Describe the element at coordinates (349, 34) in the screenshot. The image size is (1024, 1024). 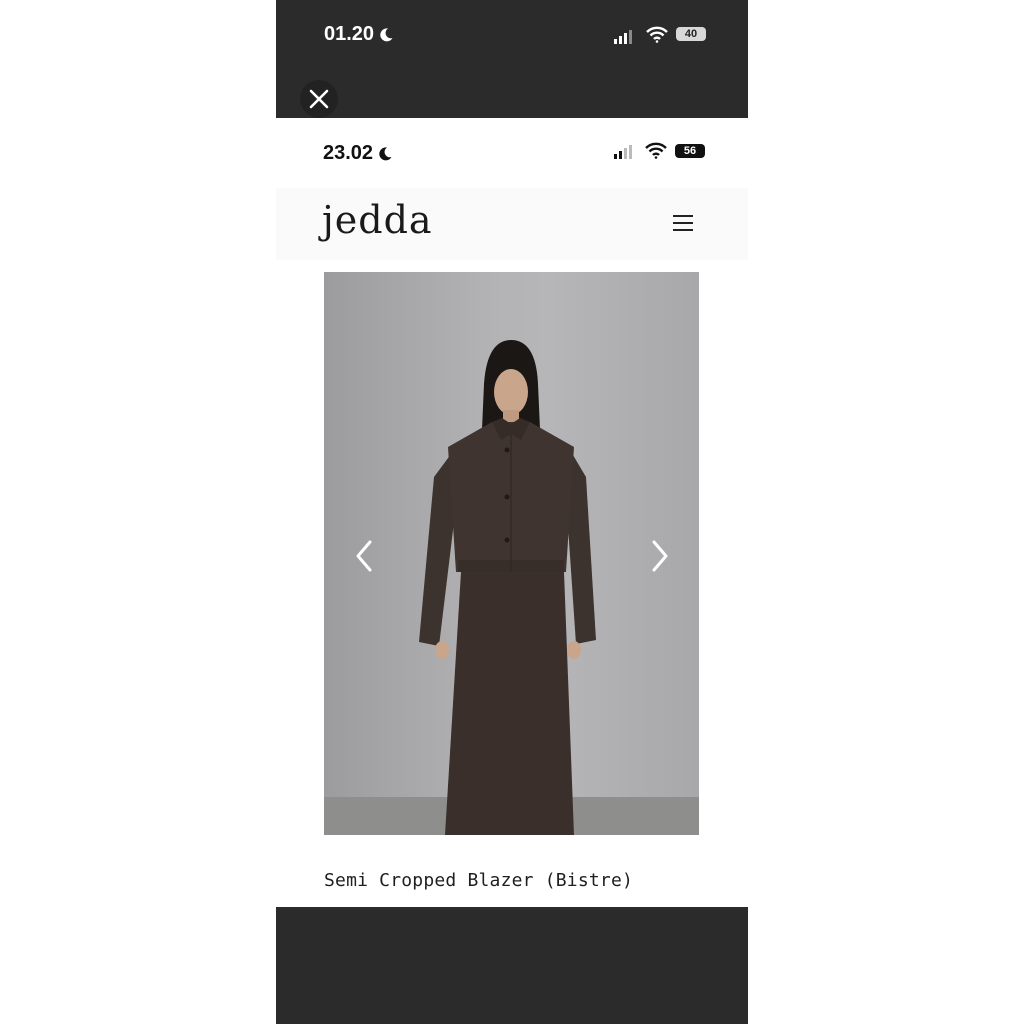
I see `outer-time: 01.20` at that location.